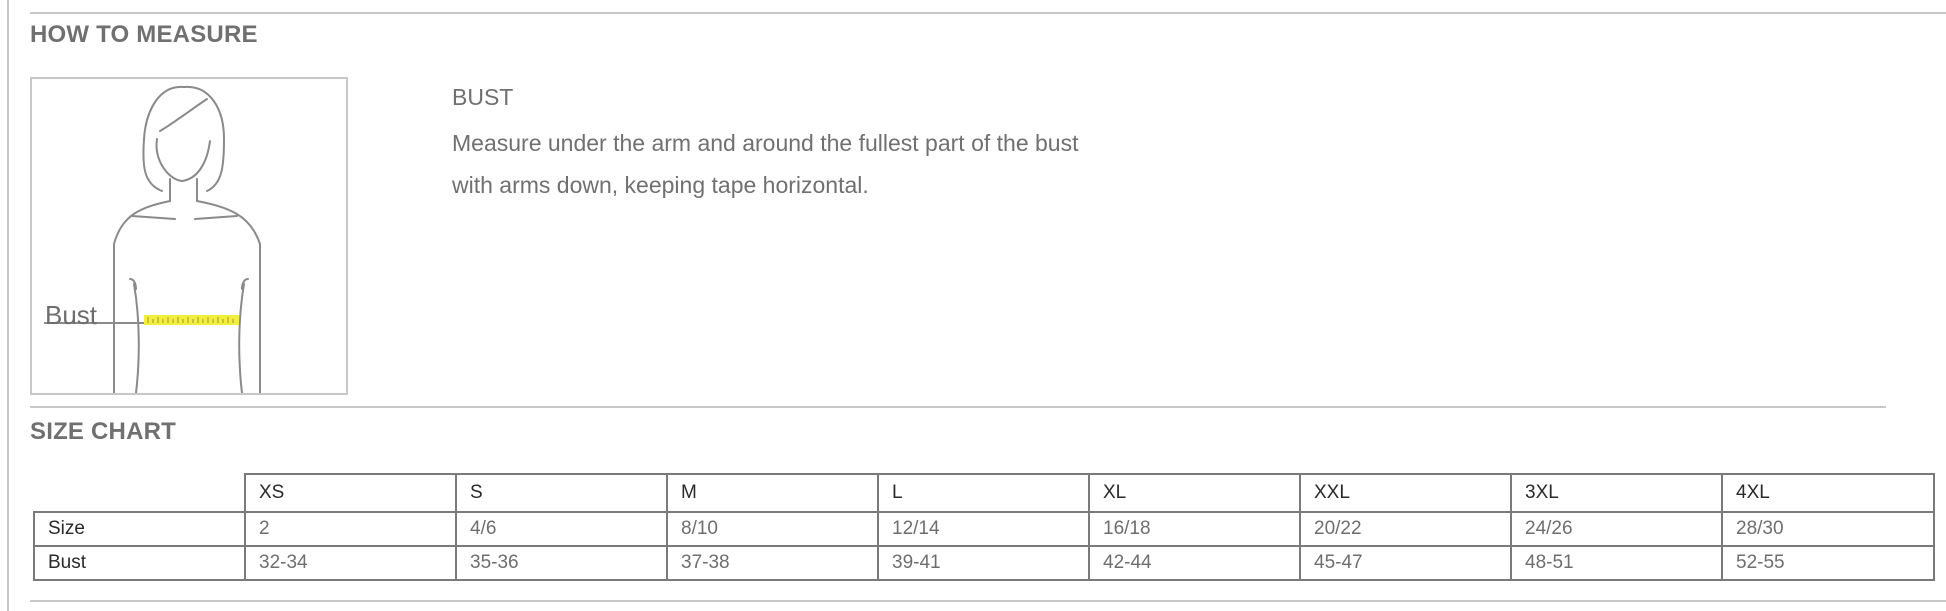 The height and width of the screenshot is (611, 1946). I want to click on column-header: L, so click(983, 493).